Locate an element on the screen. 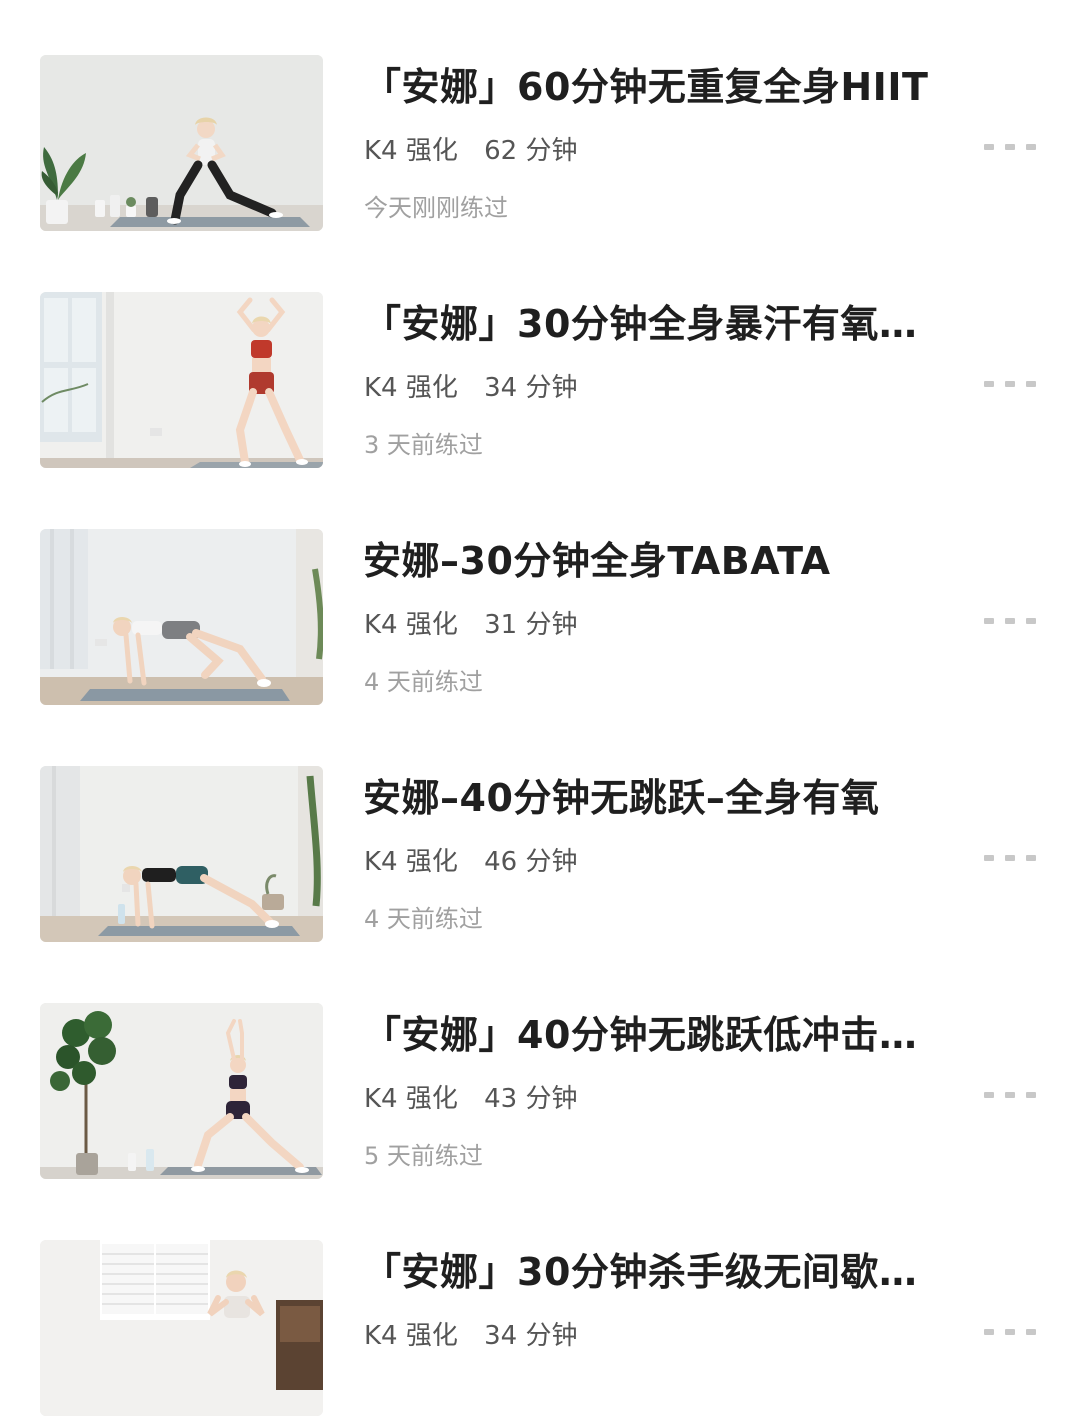  workout-title: 安娜–30分钟全身TABATA is located at coordinates (597, 561).